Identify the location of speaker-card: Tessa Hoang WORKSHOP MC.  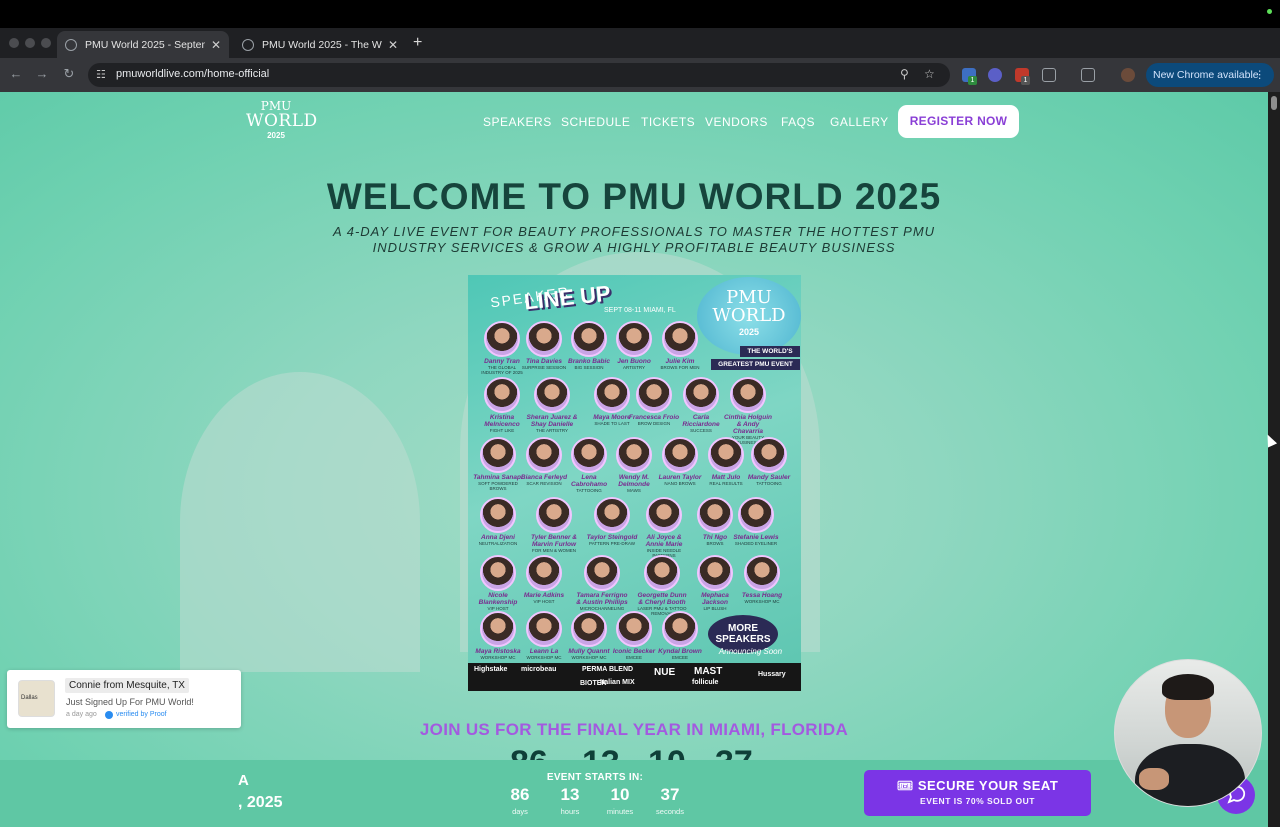
(762, 579).